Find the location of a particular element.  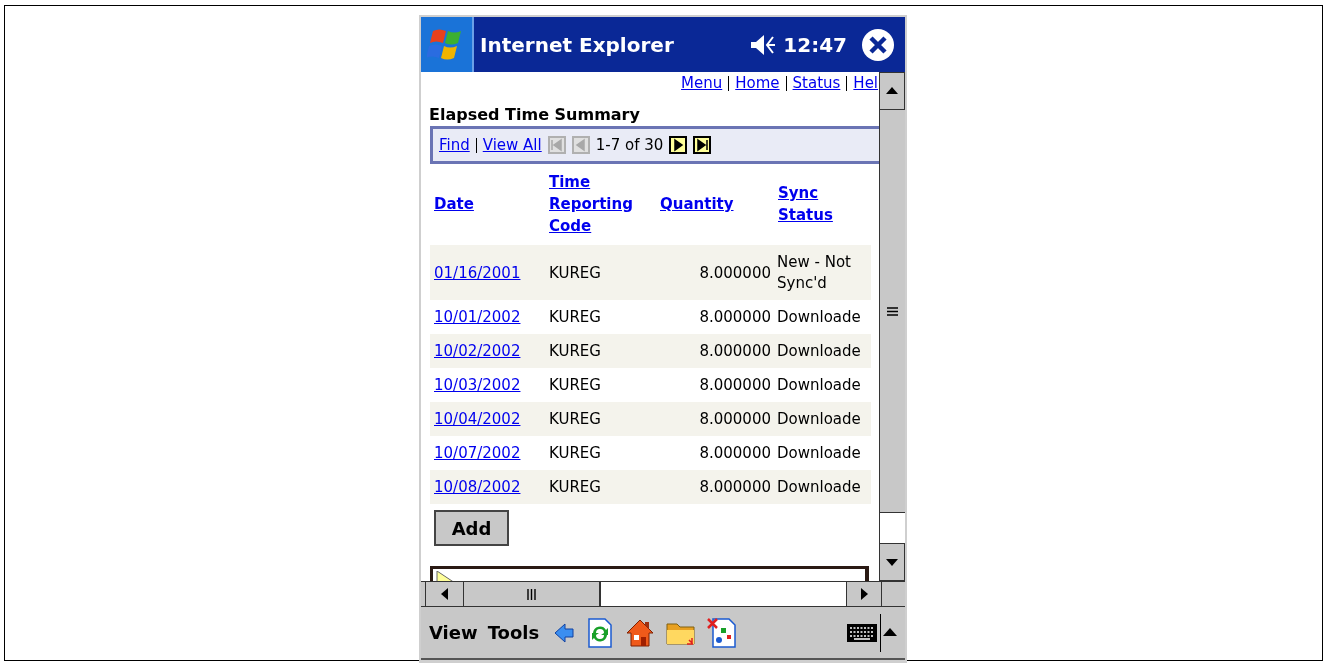

pager-link: View All is located at coordinates (512, 145).